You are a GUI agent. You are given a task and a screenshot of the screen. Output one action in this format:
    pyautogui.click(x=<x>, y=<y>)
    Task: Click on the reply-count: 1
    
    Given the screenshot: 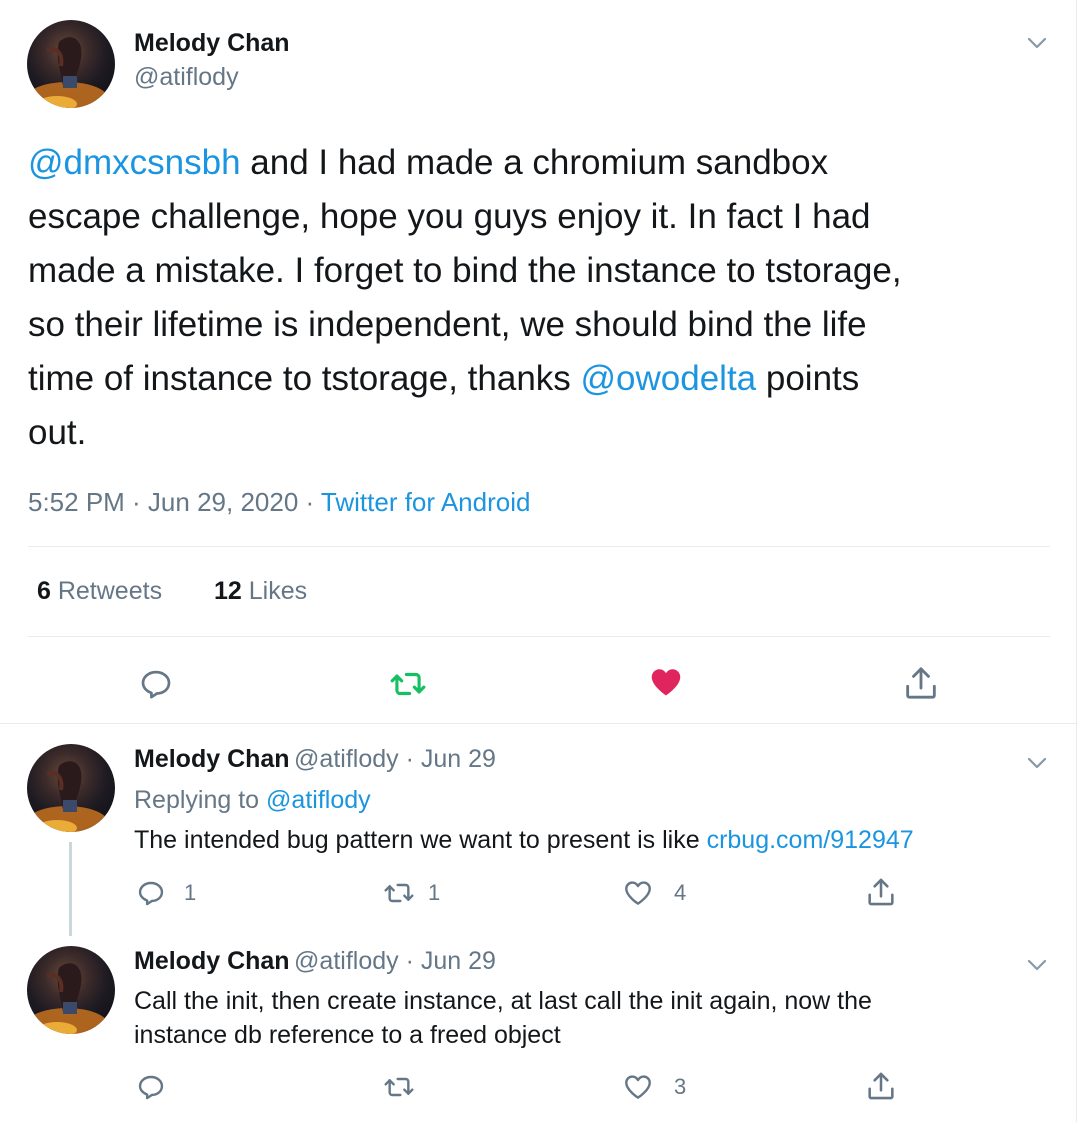 What is the action you would take?
    pyautogui.click(x=190, y=892)
    